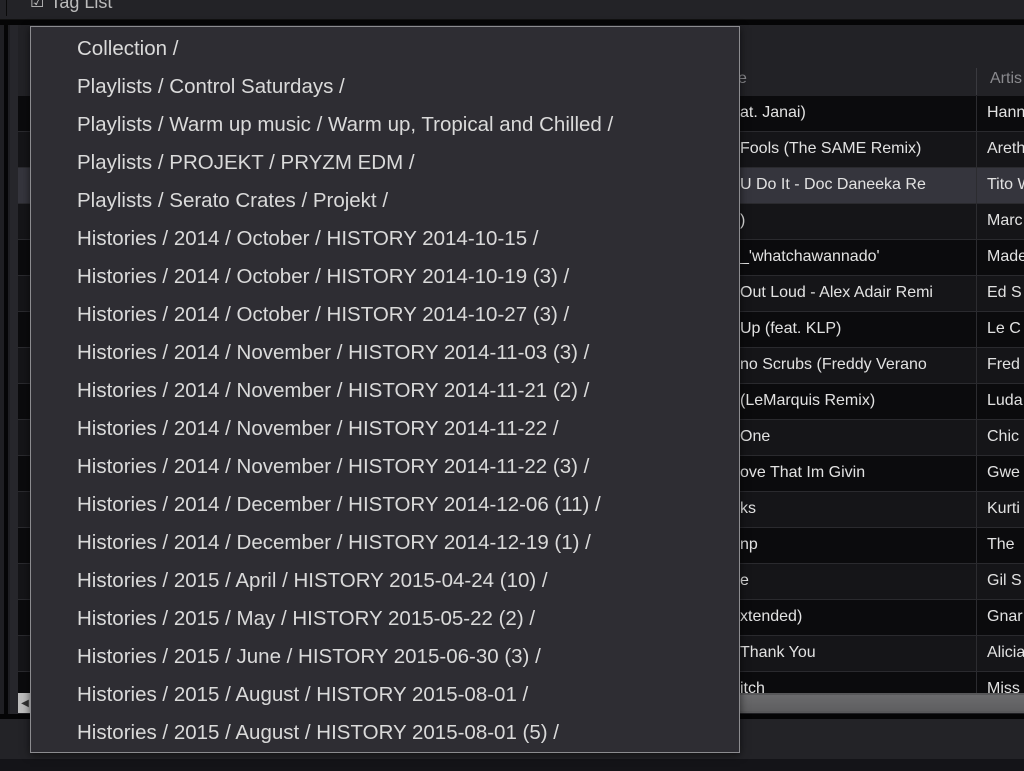 Image resolution: width=1024 pixels, height=771 pixels. I want to click on track-title-cell: e, so click(744, 580).